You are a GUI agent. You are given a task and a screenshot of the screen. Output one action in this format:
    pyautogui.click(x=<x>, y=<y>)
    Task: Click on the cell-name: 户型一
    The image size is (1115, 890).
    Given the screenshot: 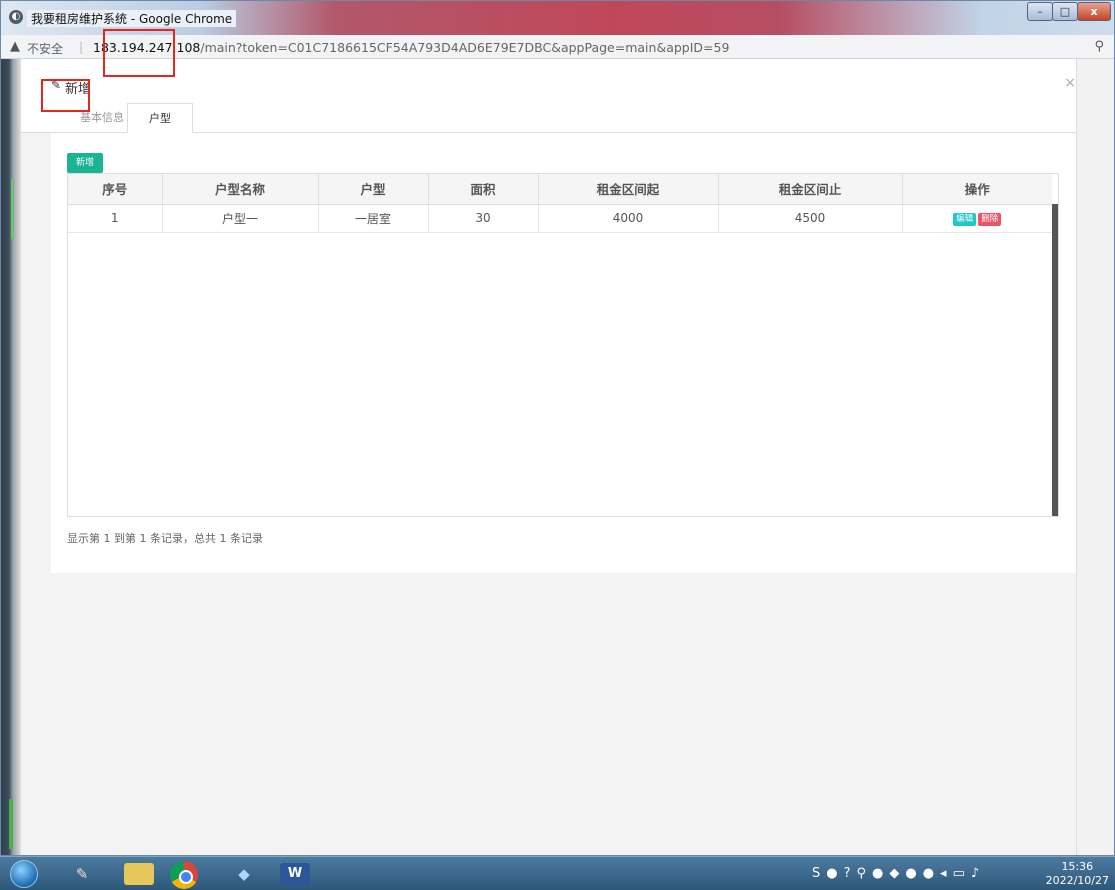 What is the action you would take?
    pyautogui.click(x=240, y=218)
    